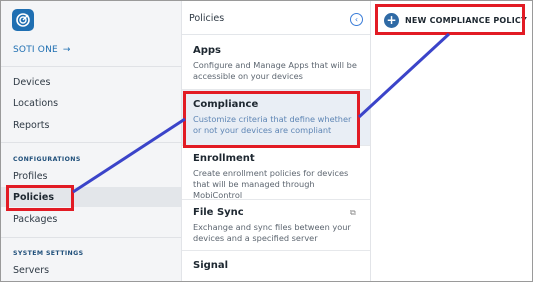 The height and width of the screenshot is (282, 533). Describe the element at coordinates (129, 155) in the screenshot. I see `arrow-policies-to-compliance` at that location.